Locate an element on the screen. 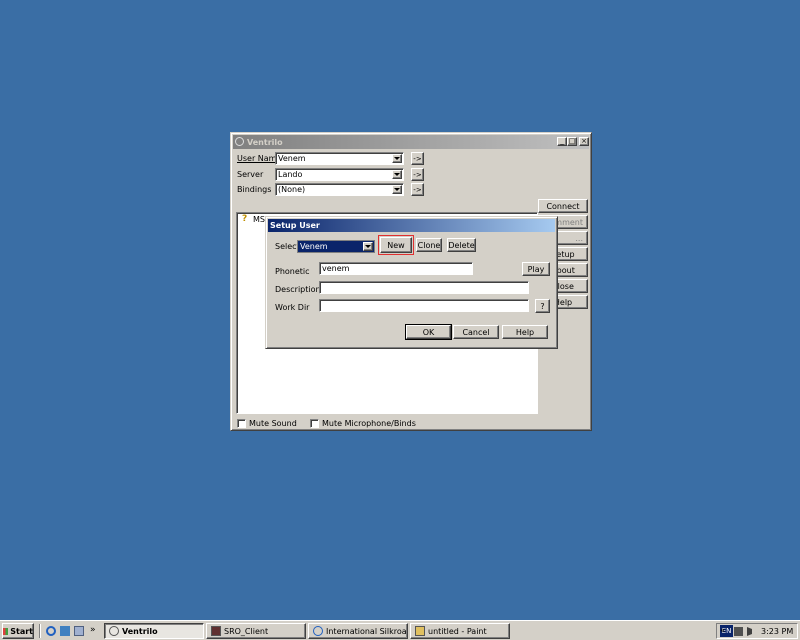  ventrilo-app-icon is located at coordinates (239, 141).